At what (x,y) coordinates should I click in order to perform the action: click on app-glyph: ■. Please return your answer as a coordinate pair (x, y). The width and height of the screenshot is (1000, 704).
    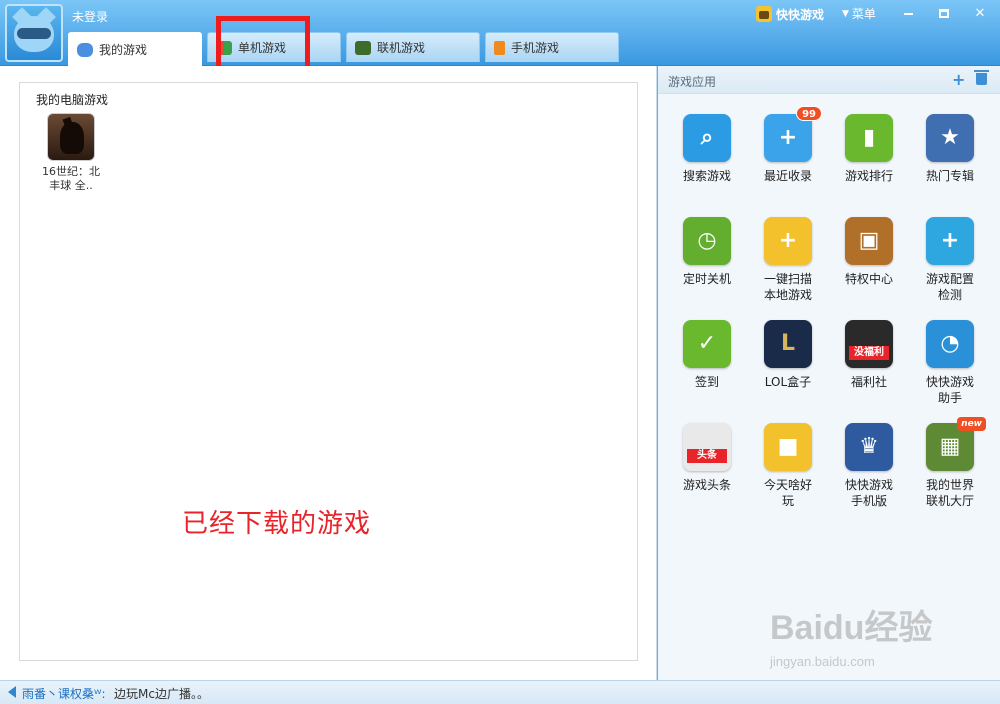
    Looking at the image, I should click on (788, 446).